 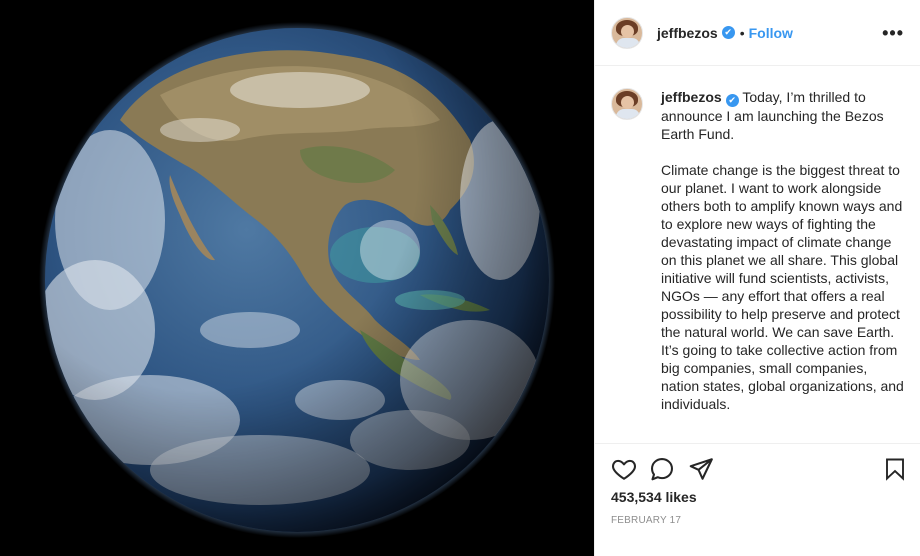 I want to click on caption-avatar, so click(x=627, y=104).